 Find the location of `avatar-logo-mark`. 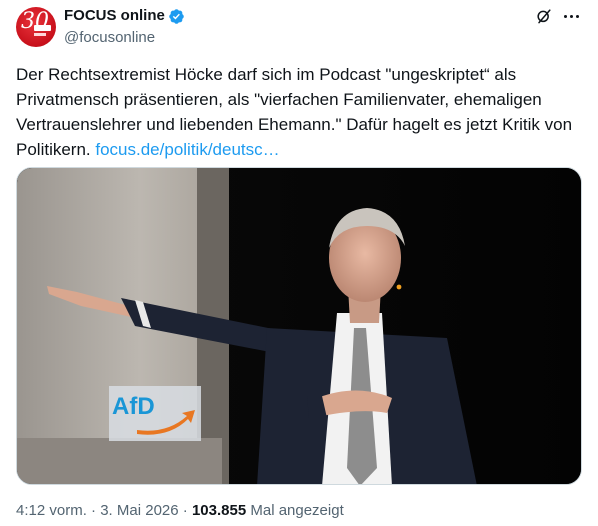

avatar-logo-mark is located at coordinates (42, 28).